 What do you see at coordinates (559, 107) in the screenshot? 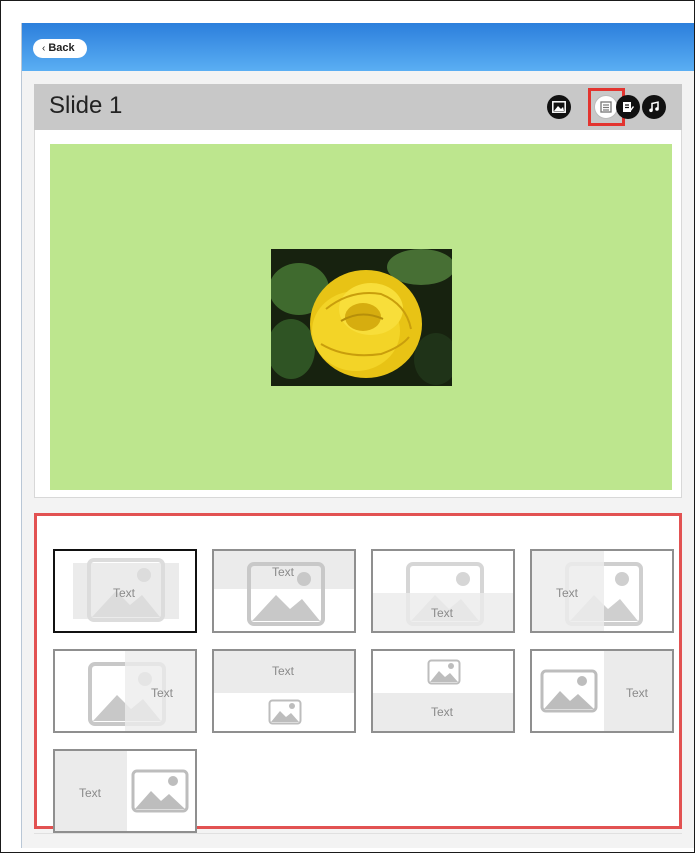
I see `image-icon` at bounding box center [559, 107].